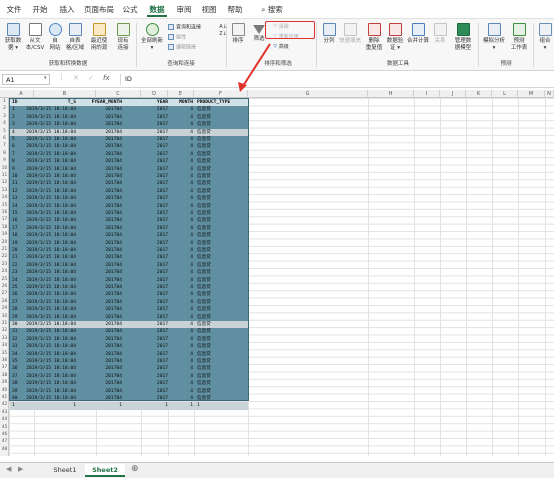  Describe the element at coordinates (177, 38) in the screenshot. I see `properties-button: 属性` at that location.